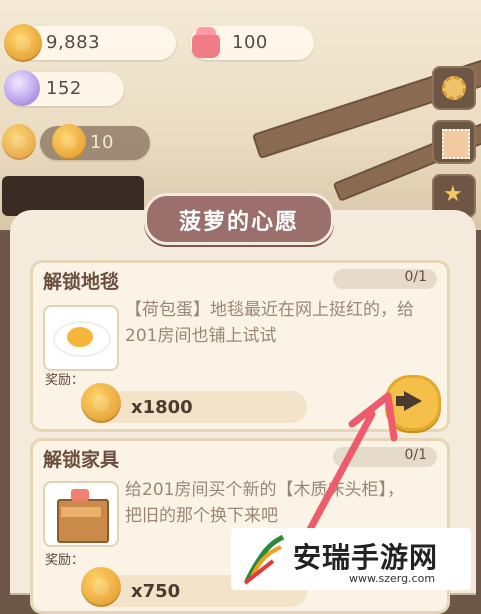 The height and width of the screenshot is (614, 481). I want to click on watermark-url: www.szerg.com, so click(392, 578).